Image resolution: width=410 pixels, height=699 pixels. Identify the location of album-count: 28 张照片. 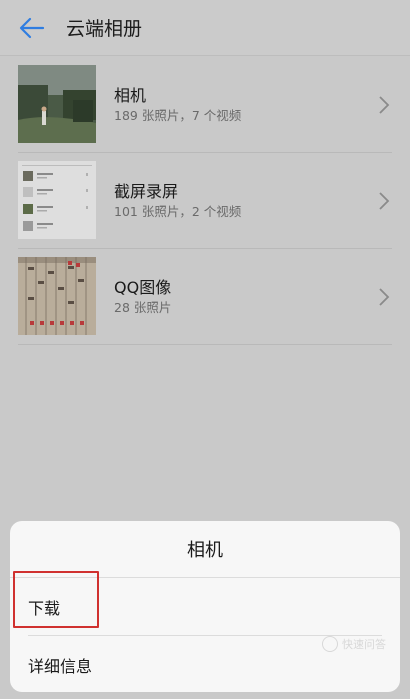
(143, 307).